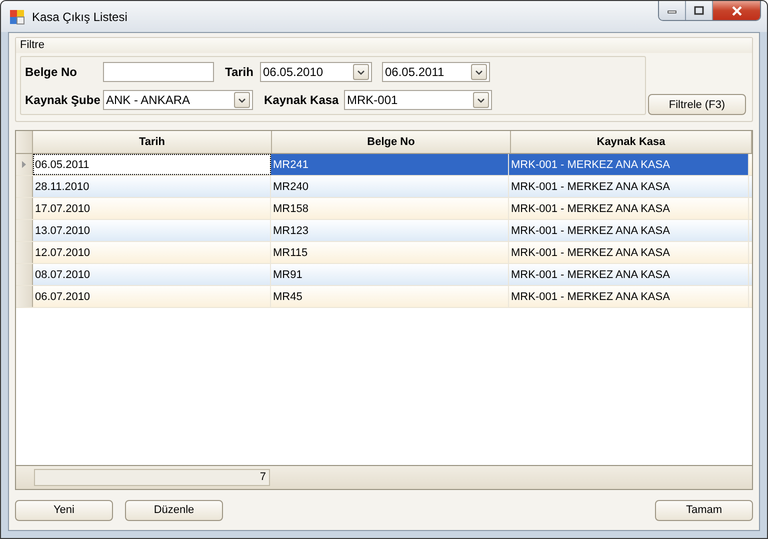 This screenshot has height=539, width=768. What do you see at coordinates (391, 142) in the screenshot?
I see `column-header: Belge No` at bounding box center [391, 142].